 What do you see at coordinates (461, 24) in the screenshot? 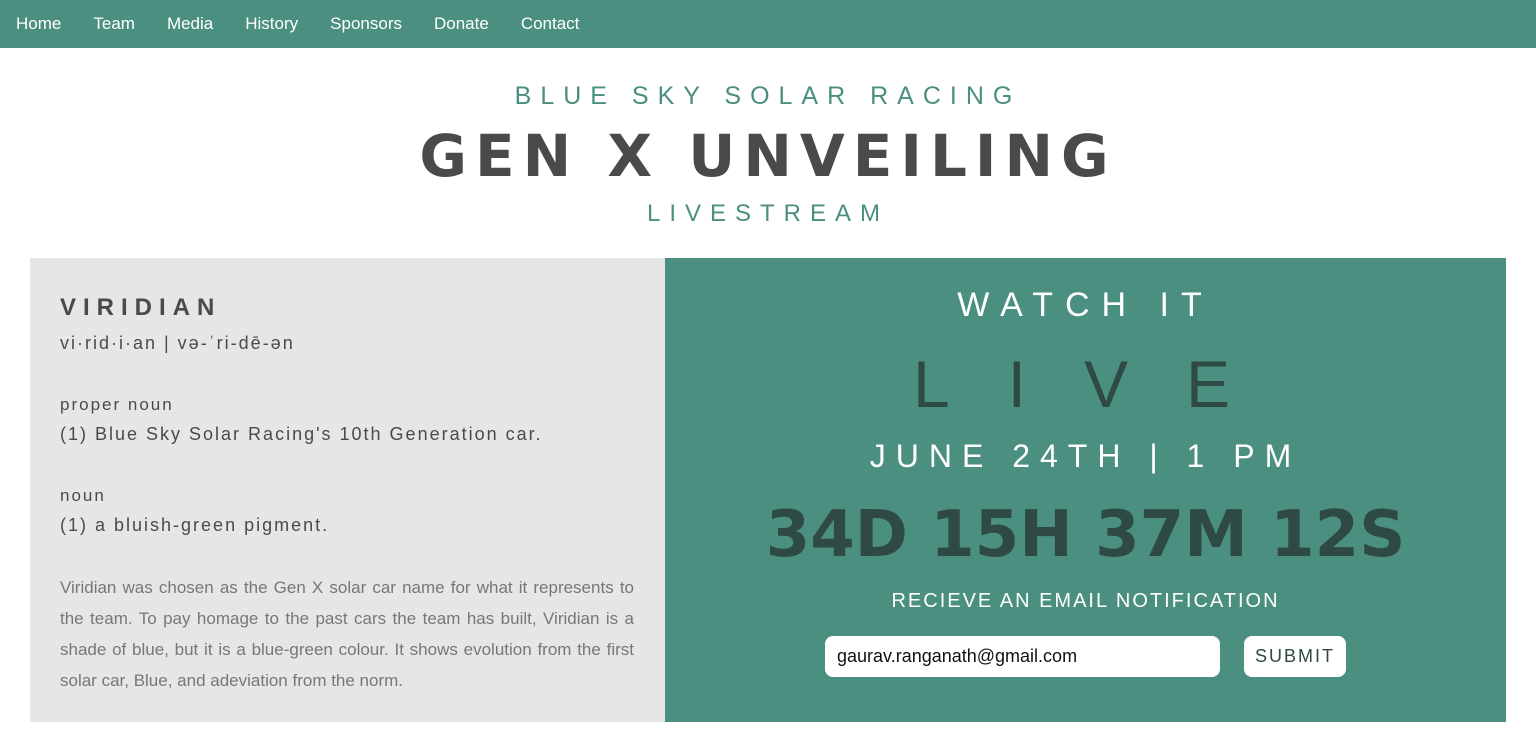
I see `nav-donate: Donate` at bounding box center [461, 24].